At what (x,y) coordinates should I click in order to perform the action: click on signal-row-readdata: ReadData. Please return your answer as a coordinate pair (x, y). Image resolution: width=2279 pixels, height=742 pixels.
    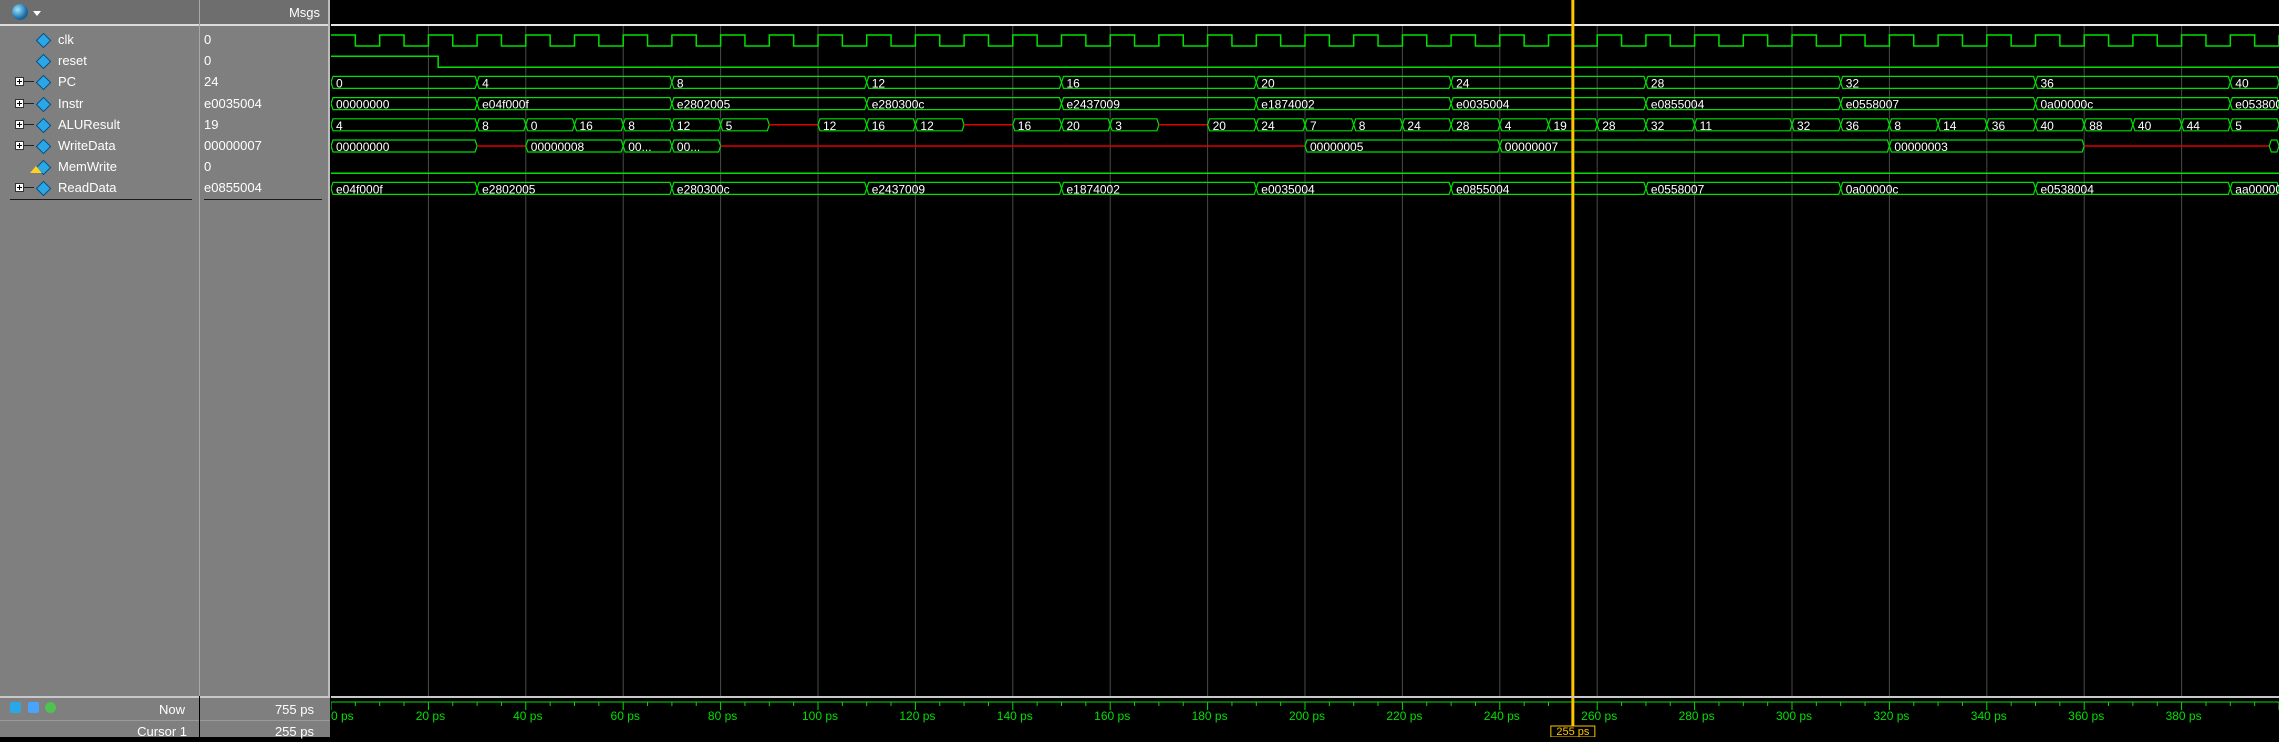
    Looking at the image, I should click on (99, 188).